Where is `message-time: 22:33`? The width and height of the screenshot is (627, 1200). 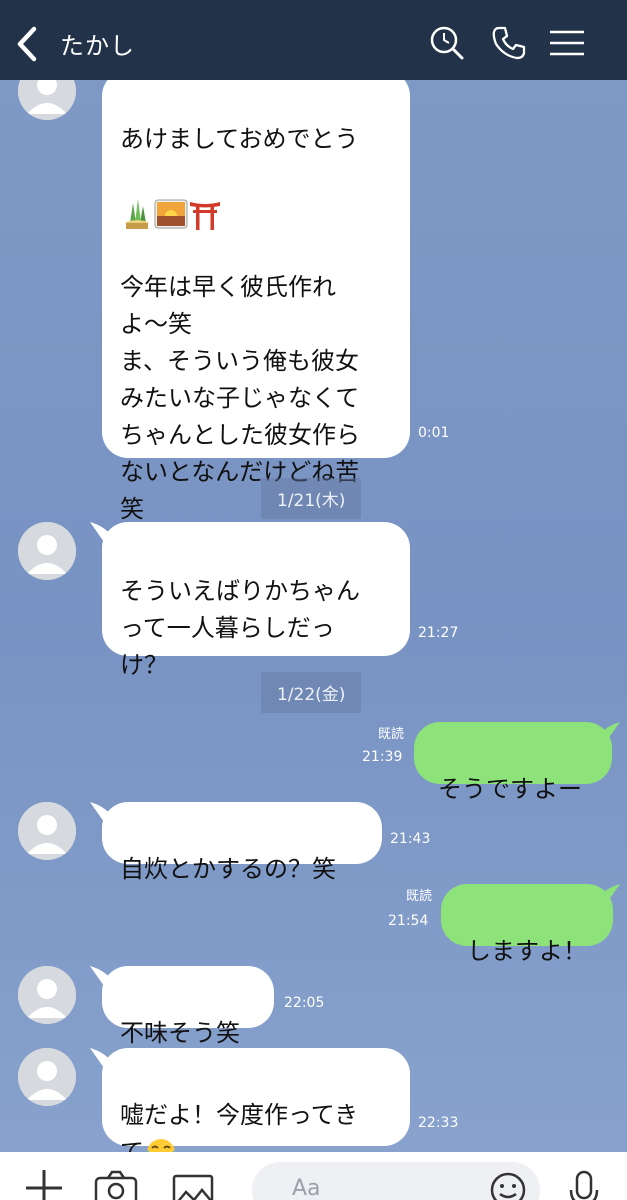 message-time: 22:33 is located at coordinates (438, 1123).